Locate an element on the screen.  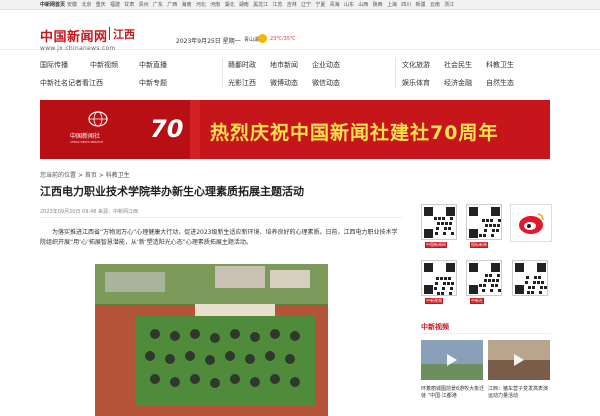
region-link: 广西 is located at coordinates (172, 5).